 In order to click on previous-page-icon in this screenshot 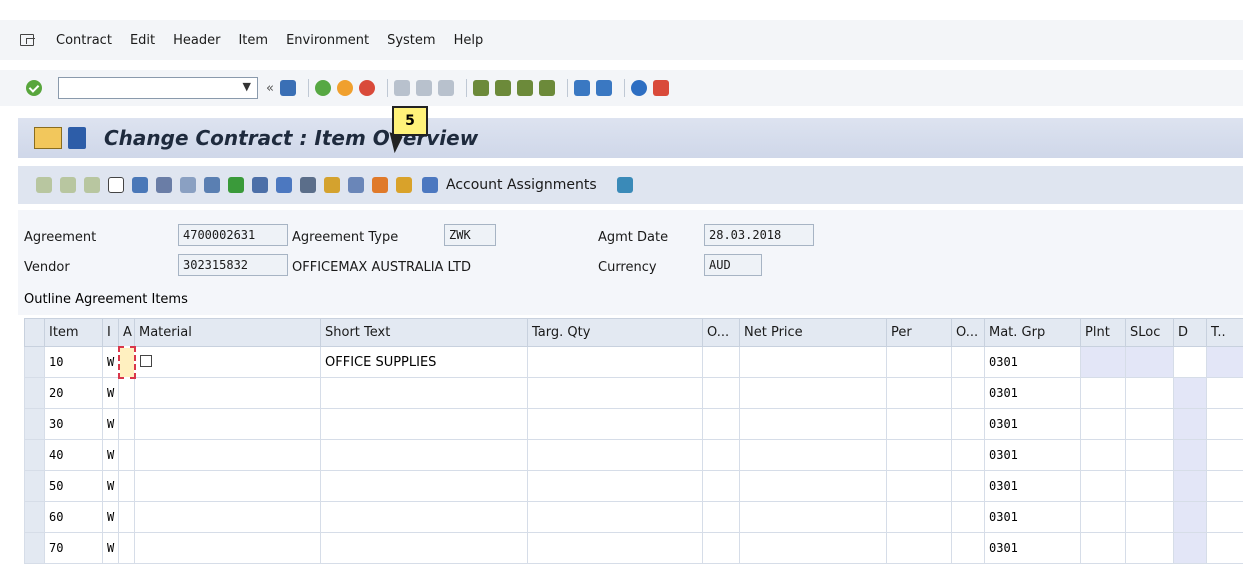, I will do `click(503, 88)`.